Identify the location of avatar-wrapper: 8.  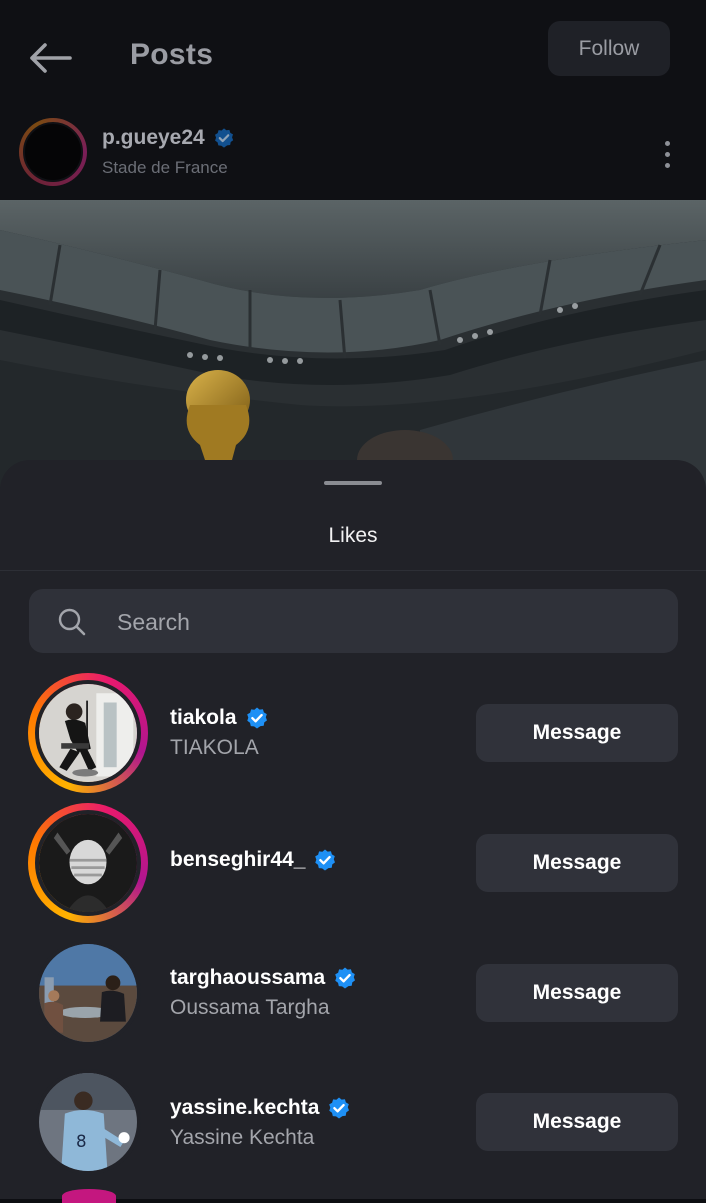
(88, 1122).